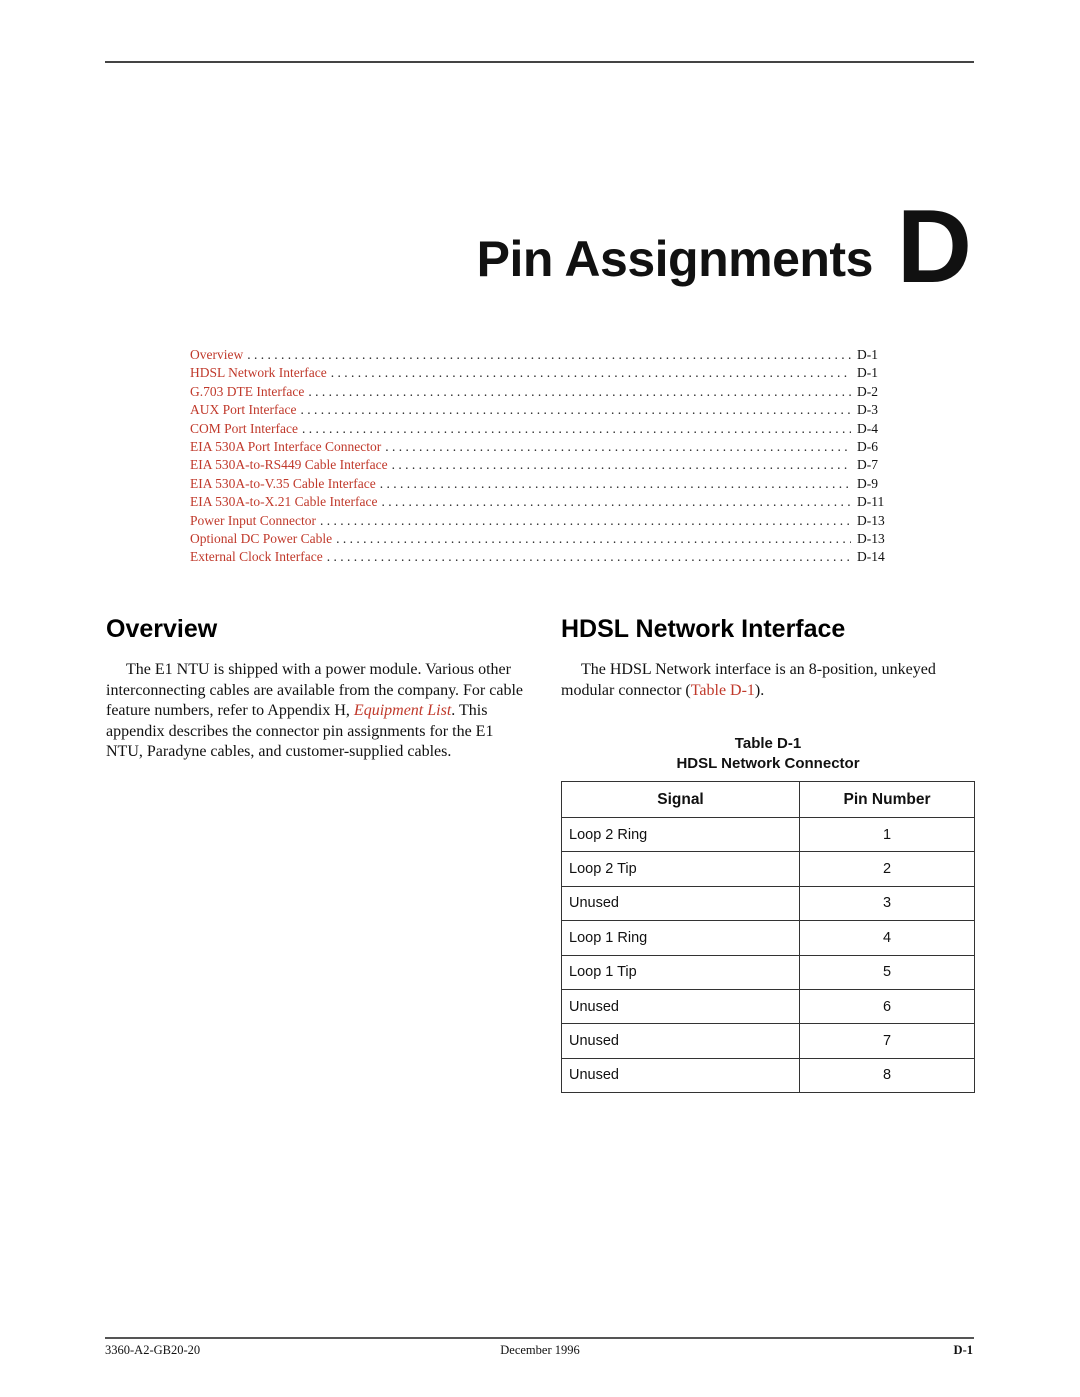 This screenshot has width=1080, height=1397. Describe the element at coordinates (680, 799) in the screenshot. I see `column-header-signal: Signal` at that location.